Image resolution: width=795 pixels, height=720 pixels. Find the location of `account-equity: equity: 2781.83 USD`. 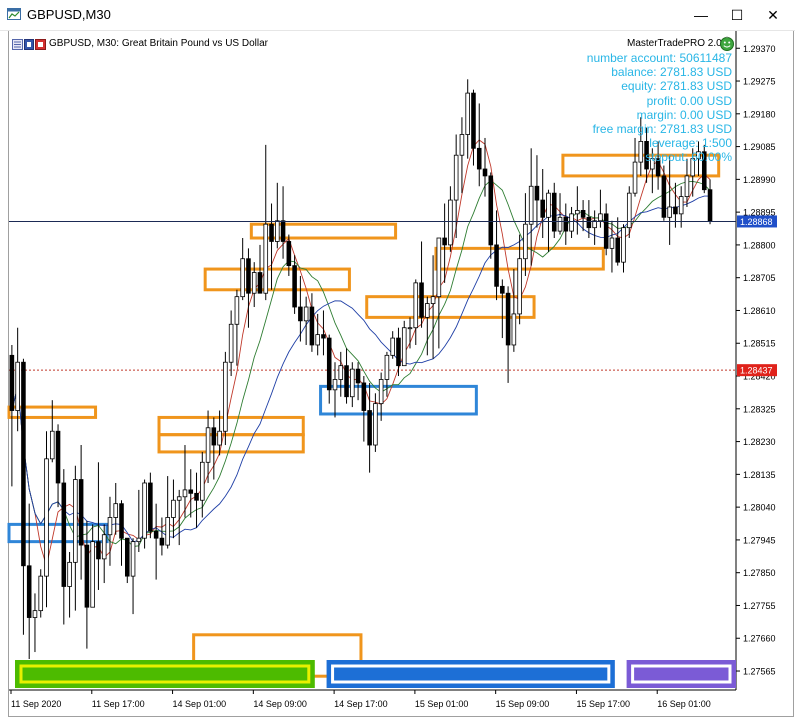

account-equity: equity: 2781.83 USD is located at coordinates (676, 86).